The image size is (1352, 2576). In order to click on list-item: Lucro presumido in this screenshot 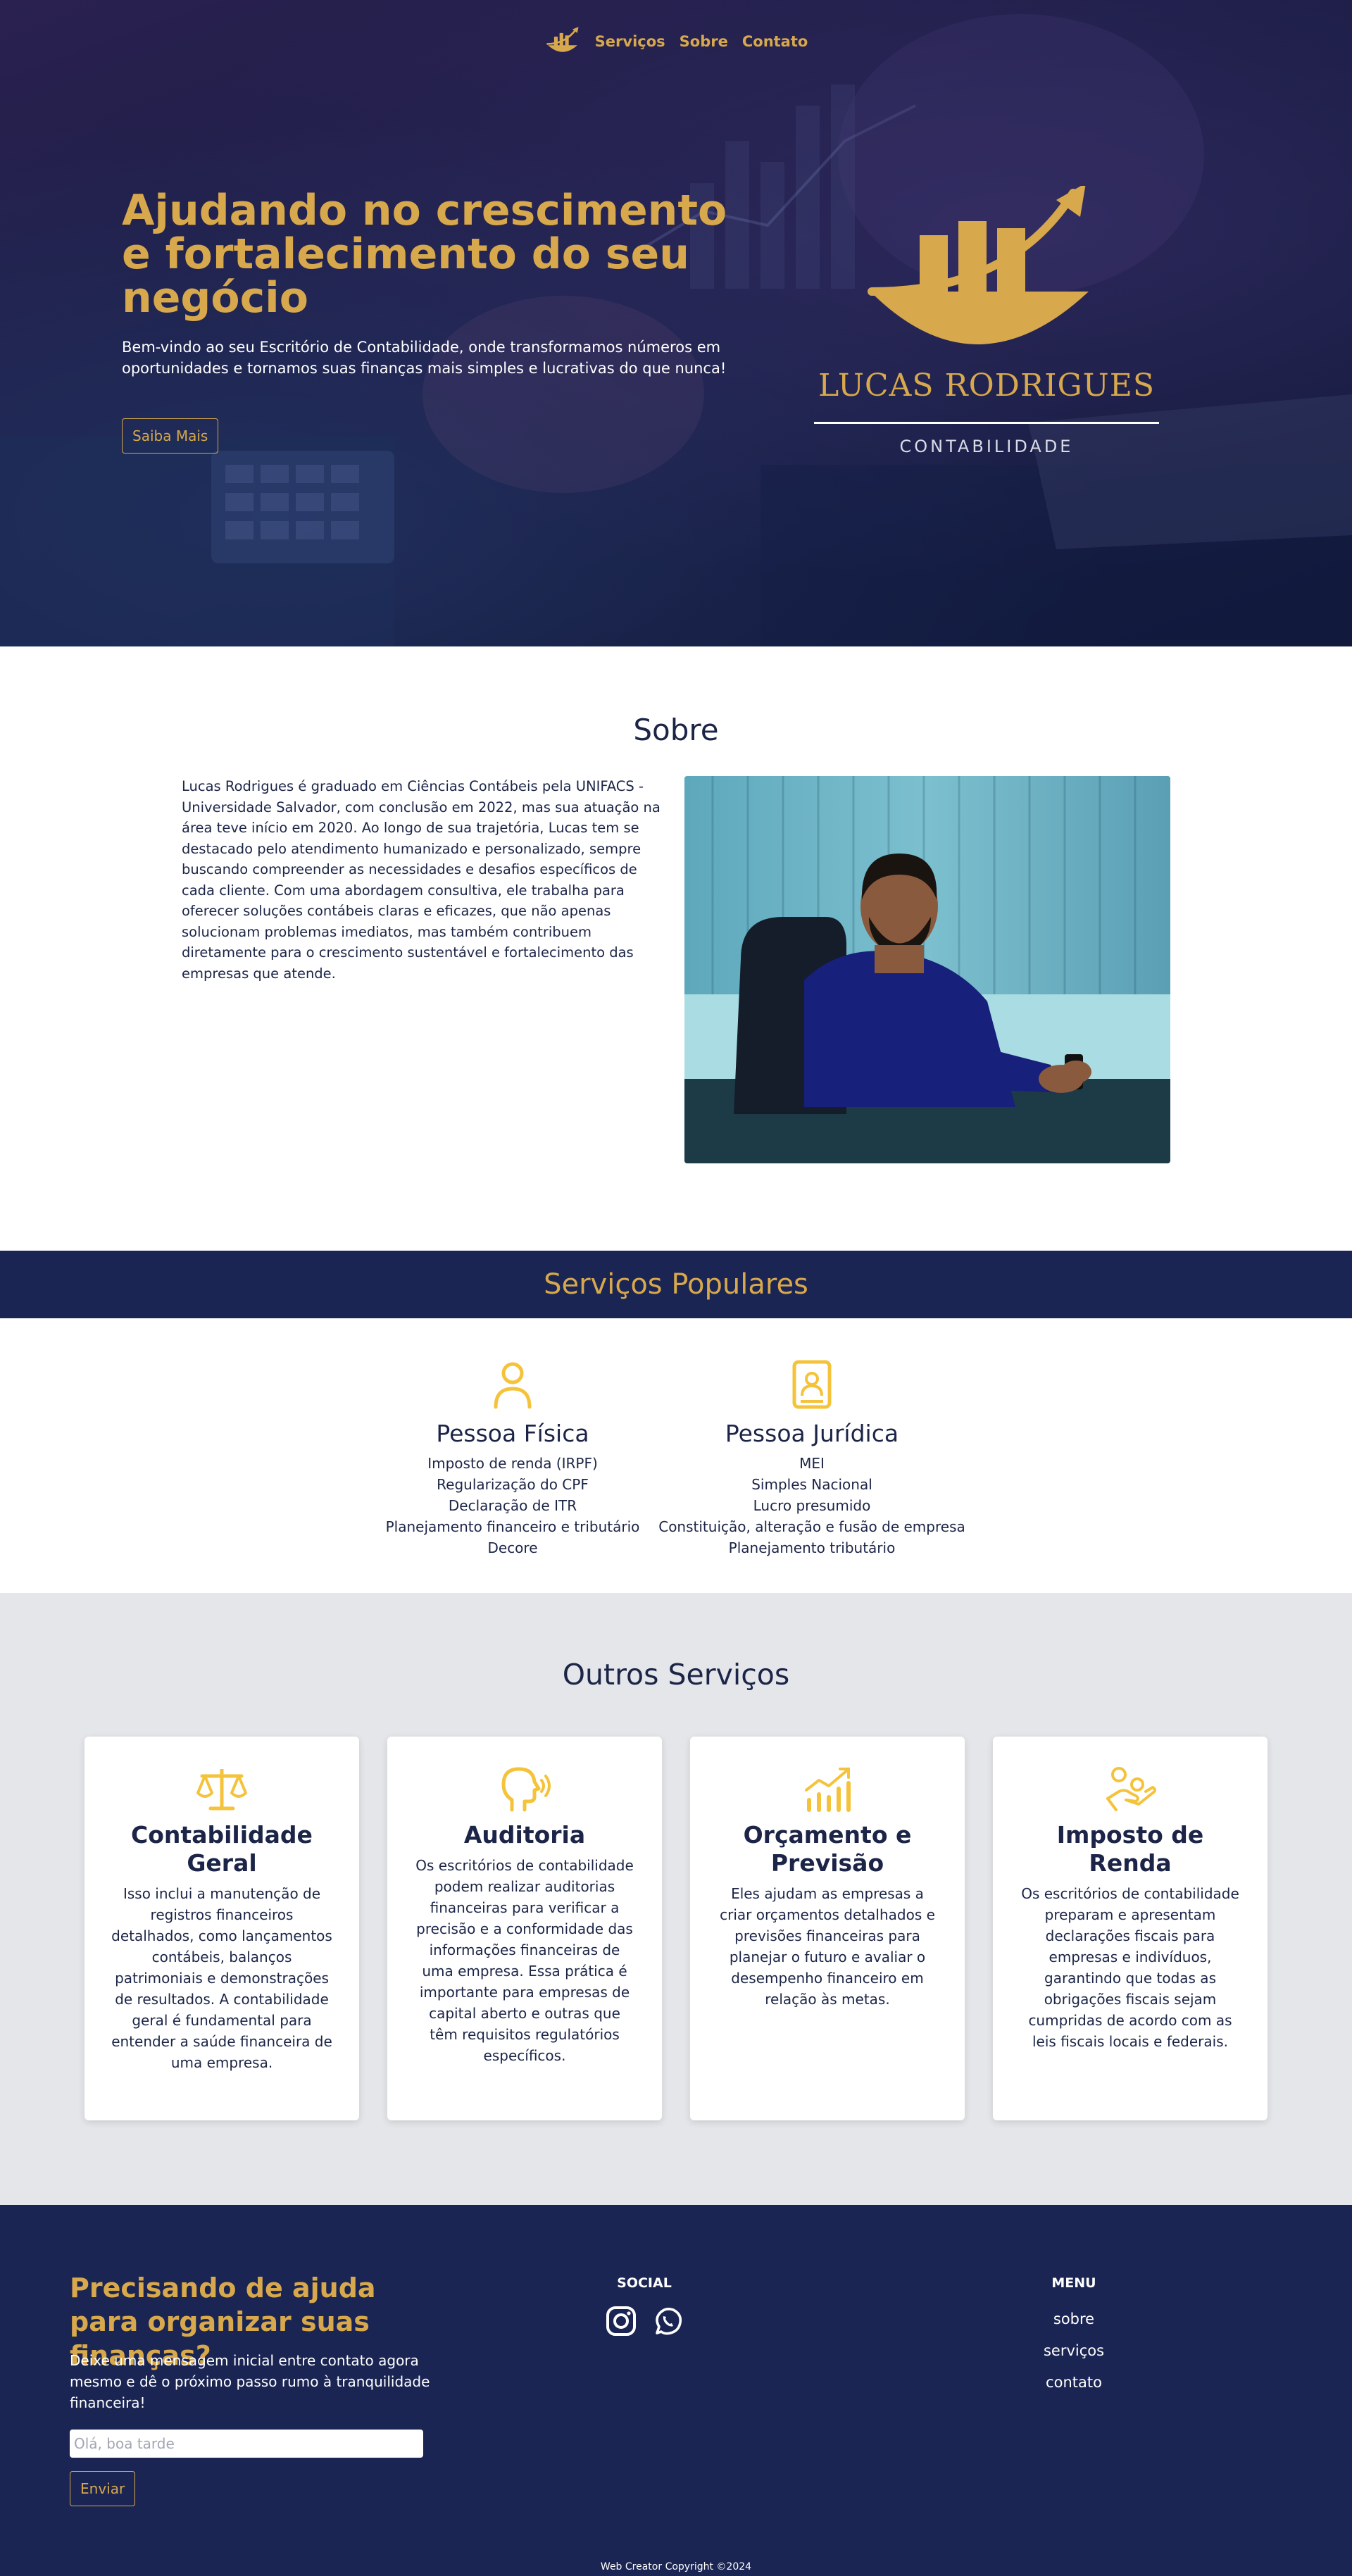, I will do `click(812, 1505)`.